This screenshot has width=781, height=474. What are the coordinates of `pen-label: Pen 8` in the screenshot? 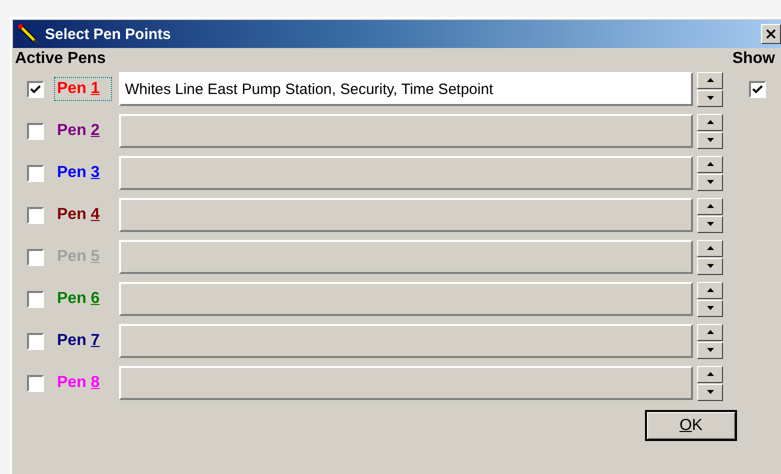 It's located at (78, 383).